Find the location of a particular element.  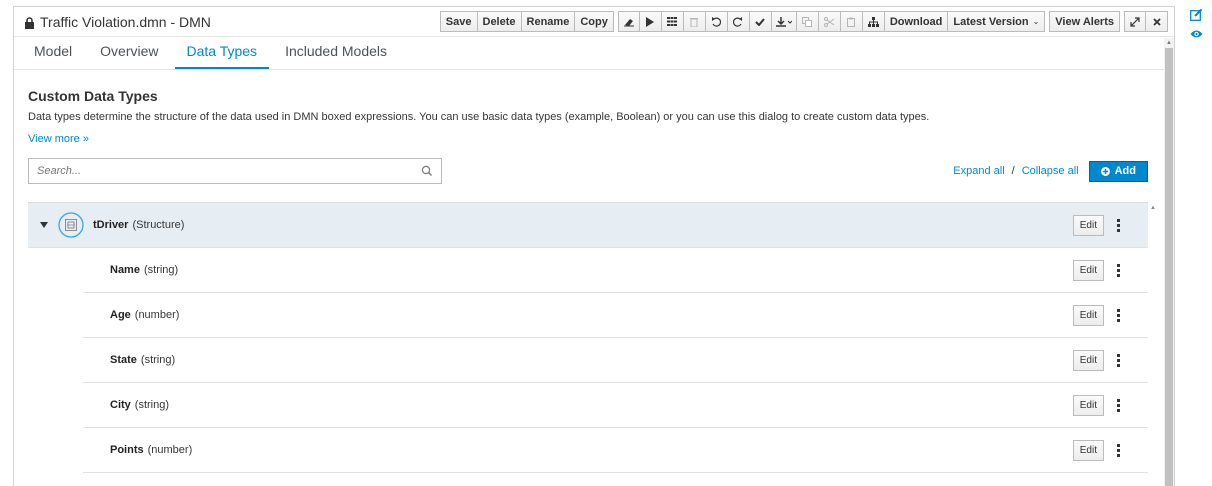

undo-icon is located at coordinates (716, 21).